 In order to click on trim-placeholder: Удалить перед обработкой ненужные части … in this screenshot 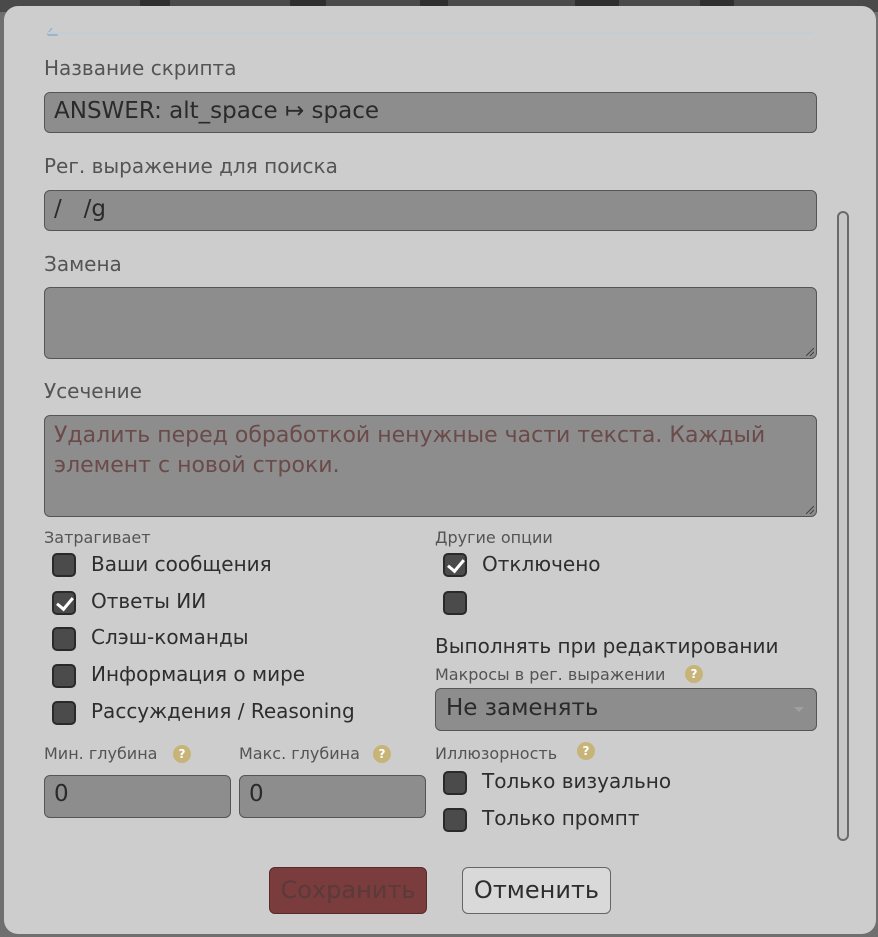, I will do `click(410, 450)`.